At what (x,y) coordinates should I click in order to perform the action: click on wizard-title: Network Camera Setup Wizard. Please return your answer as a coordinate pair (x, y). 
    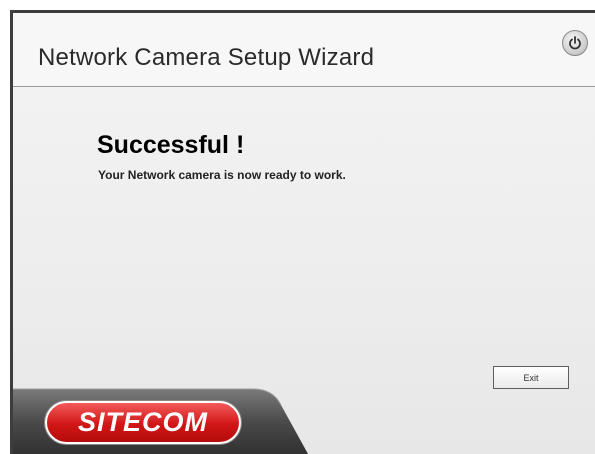
    Looking at the image, I should click on (206, 57).